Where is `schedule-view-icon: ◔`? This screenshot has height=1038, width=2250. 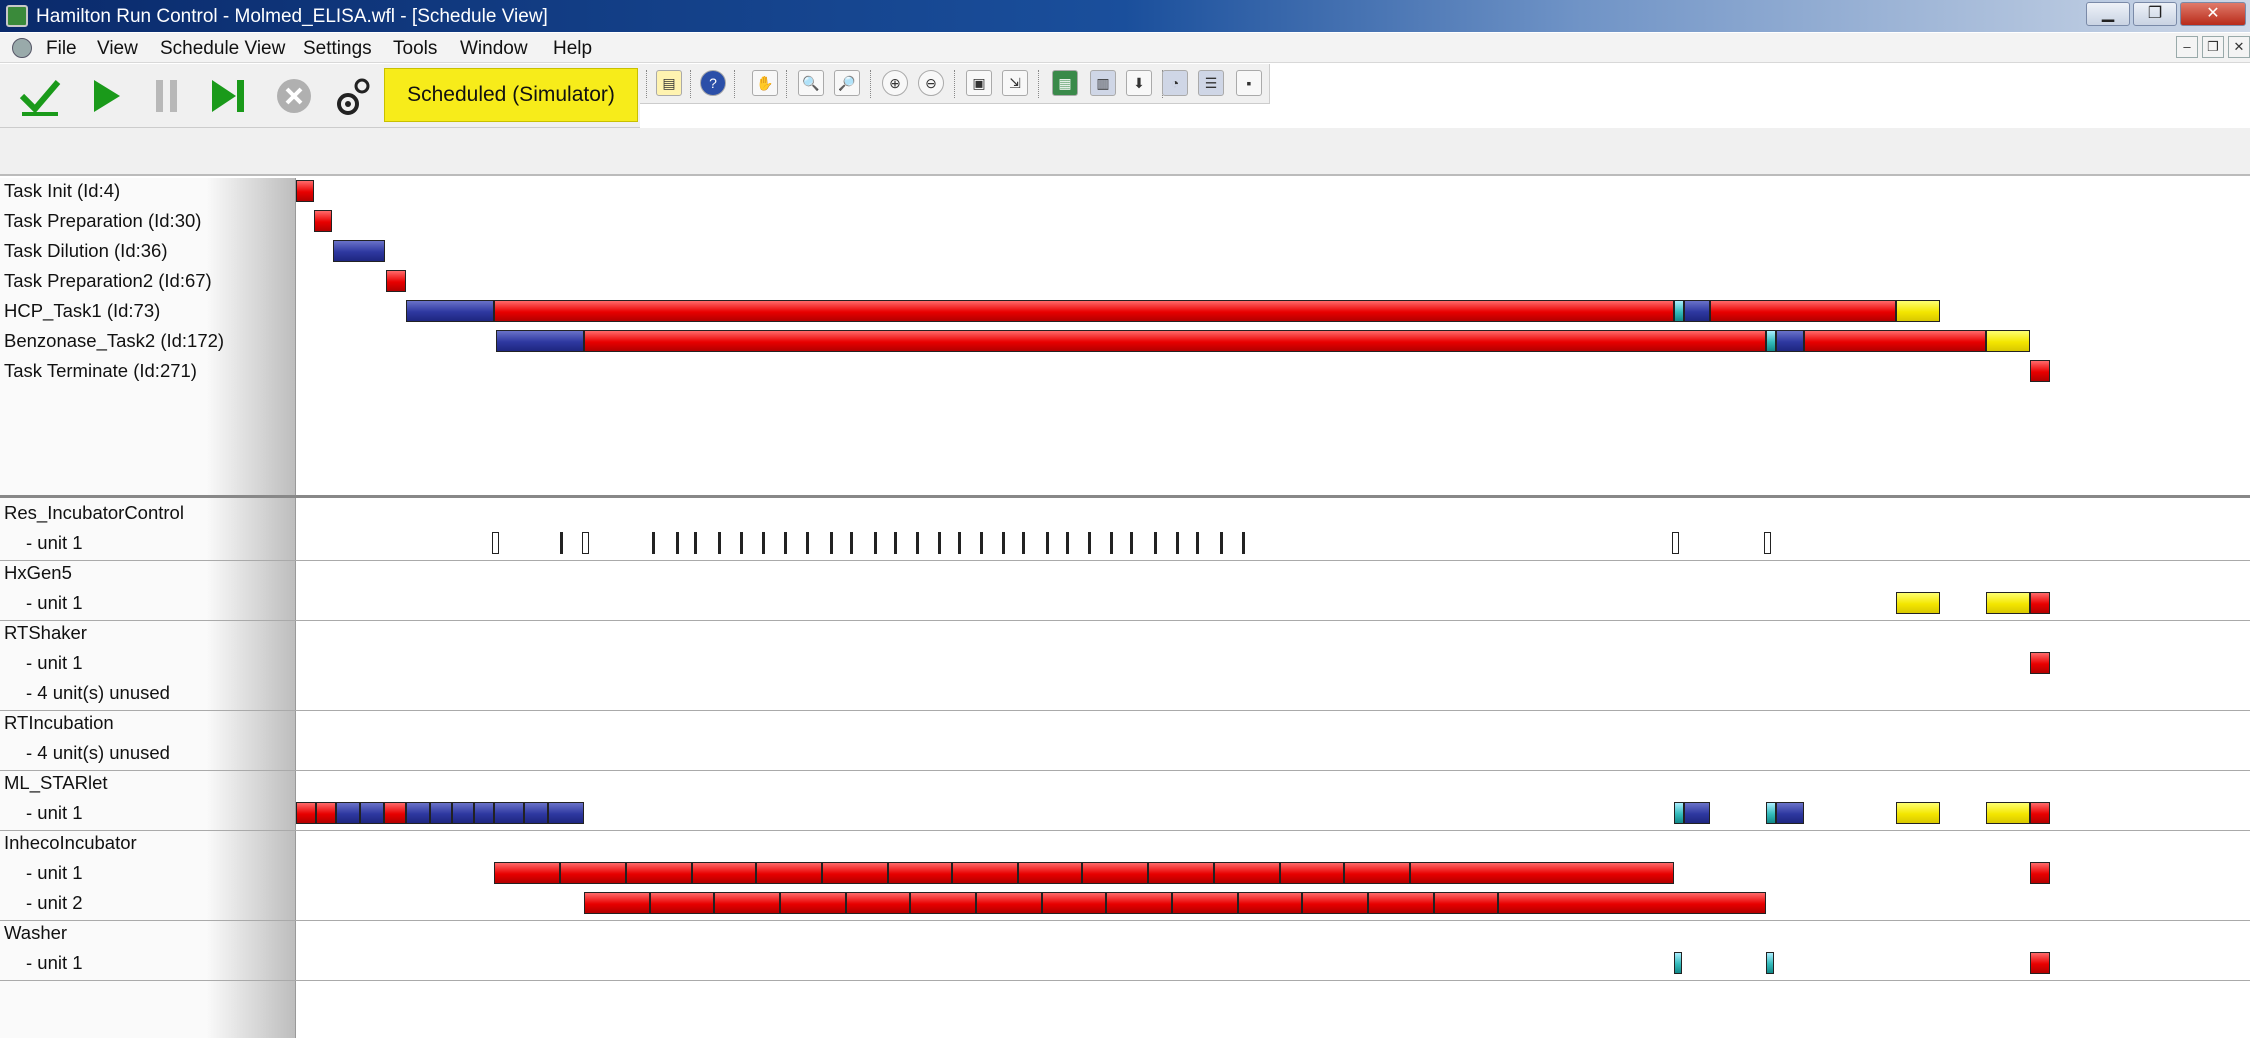 schedule-view-icon: ◔ is located at coordinates (1175, 83).